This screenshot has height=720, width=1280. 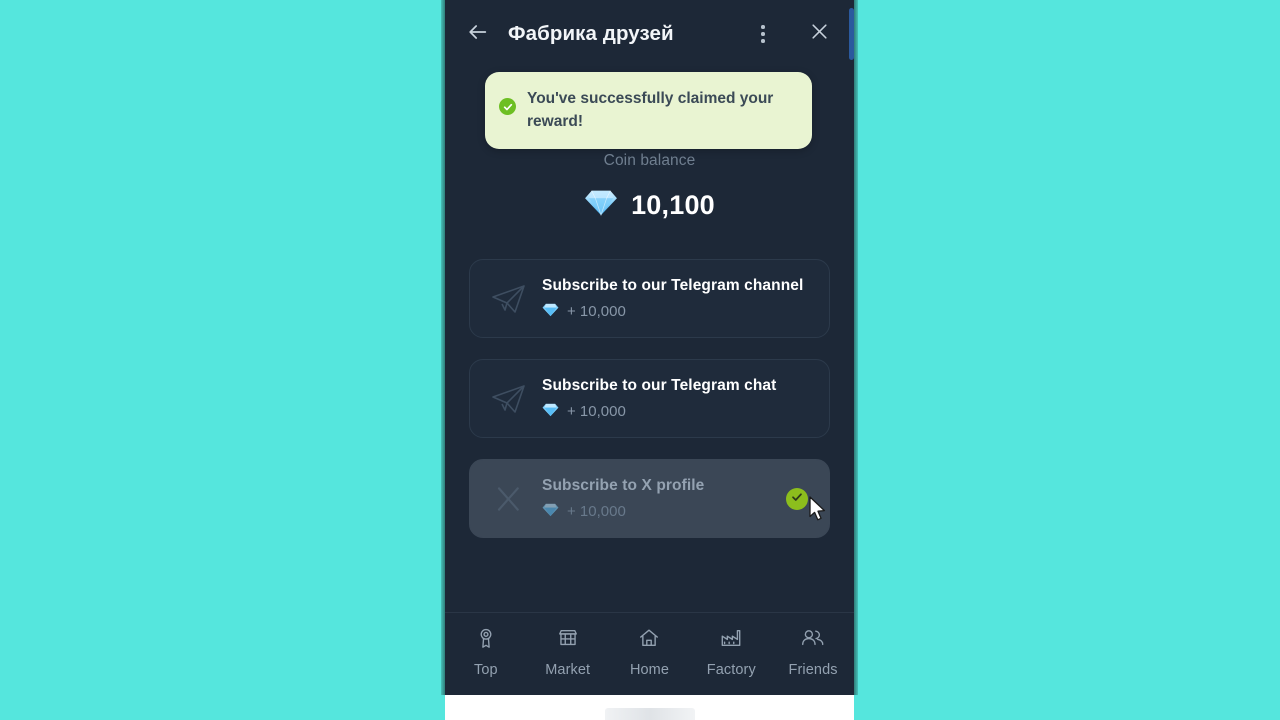 I want to click on medal-icon, so click(x=486, y=640).